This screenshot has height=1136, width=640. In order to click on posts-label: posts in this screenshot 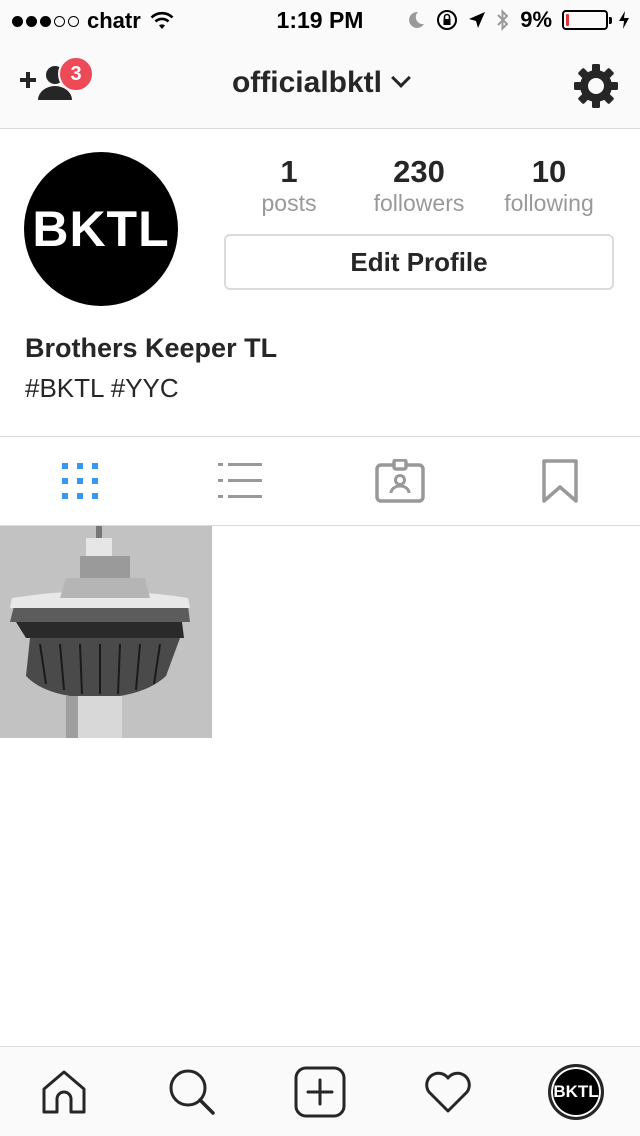, I will do `click(289, 203)`.